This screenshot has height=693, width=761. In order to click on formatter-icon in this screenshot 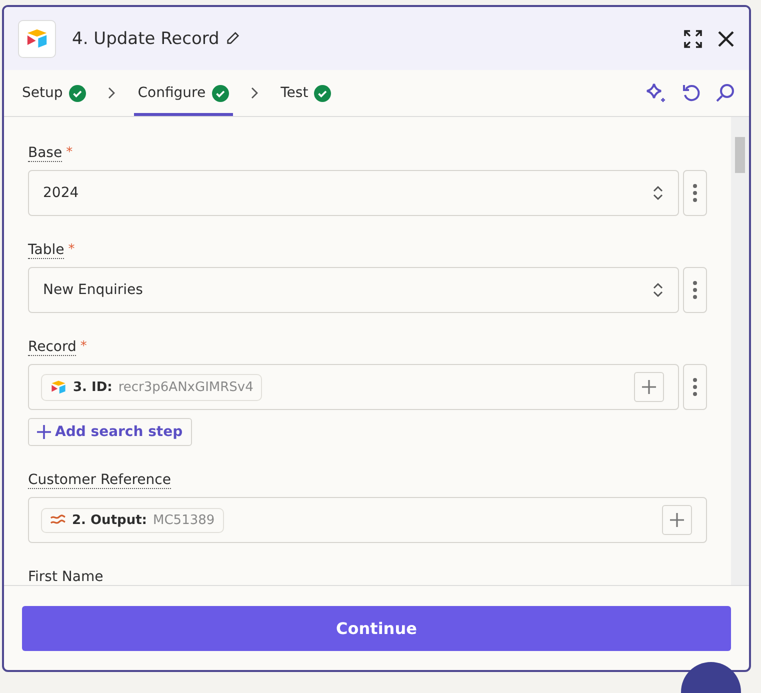, I will do `click(58, 520)`.